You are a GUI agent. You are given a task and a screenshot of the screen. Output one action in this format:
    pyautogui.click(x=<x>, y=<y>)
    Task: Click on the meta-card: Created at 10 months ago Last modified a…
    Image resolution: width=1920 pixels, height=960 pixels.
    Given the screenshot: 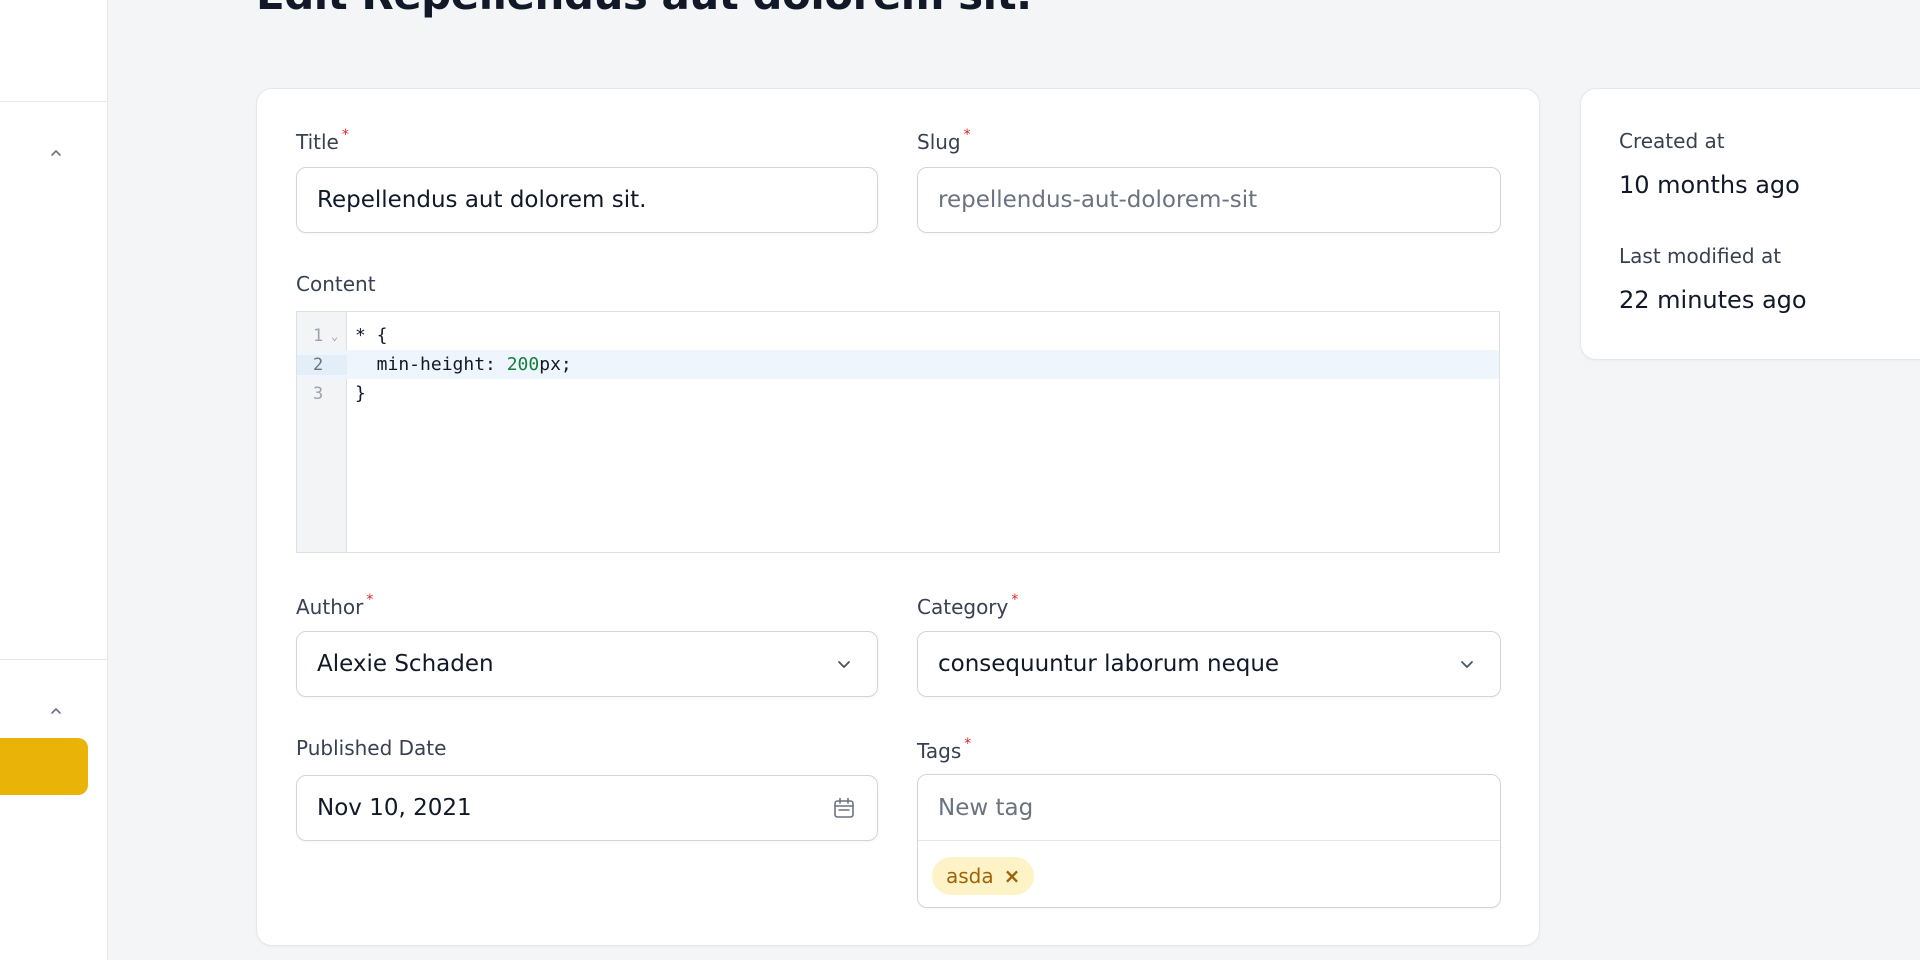 What is the action you would take?
    pyautogui.click(x=1750, y=224)
    